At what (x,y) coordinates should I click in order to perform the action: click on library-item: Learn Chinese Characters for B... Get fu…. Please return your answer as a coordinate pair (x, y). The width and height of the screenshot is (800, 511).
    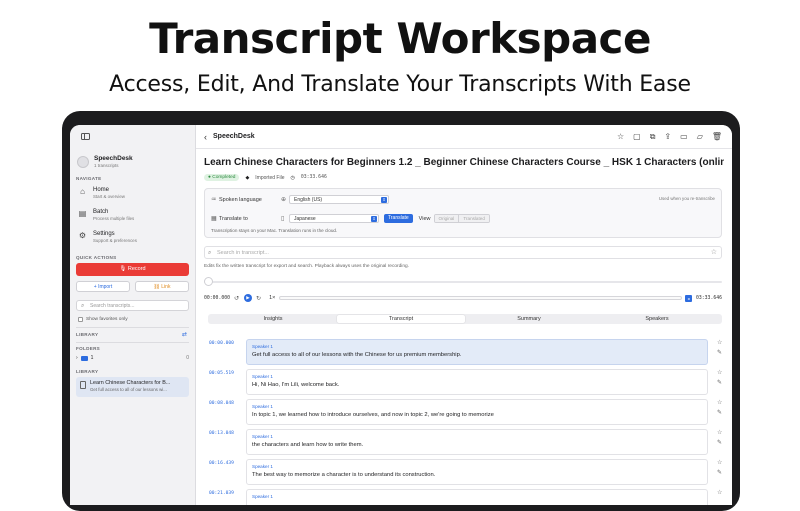
    Looking at the image, I should click on (132, 387).